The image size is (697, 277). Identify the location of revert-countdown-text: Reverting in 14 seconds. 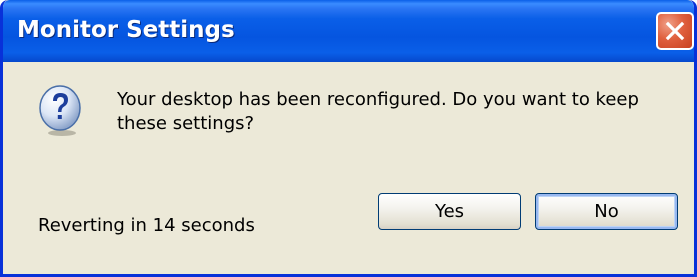
(146, 225).